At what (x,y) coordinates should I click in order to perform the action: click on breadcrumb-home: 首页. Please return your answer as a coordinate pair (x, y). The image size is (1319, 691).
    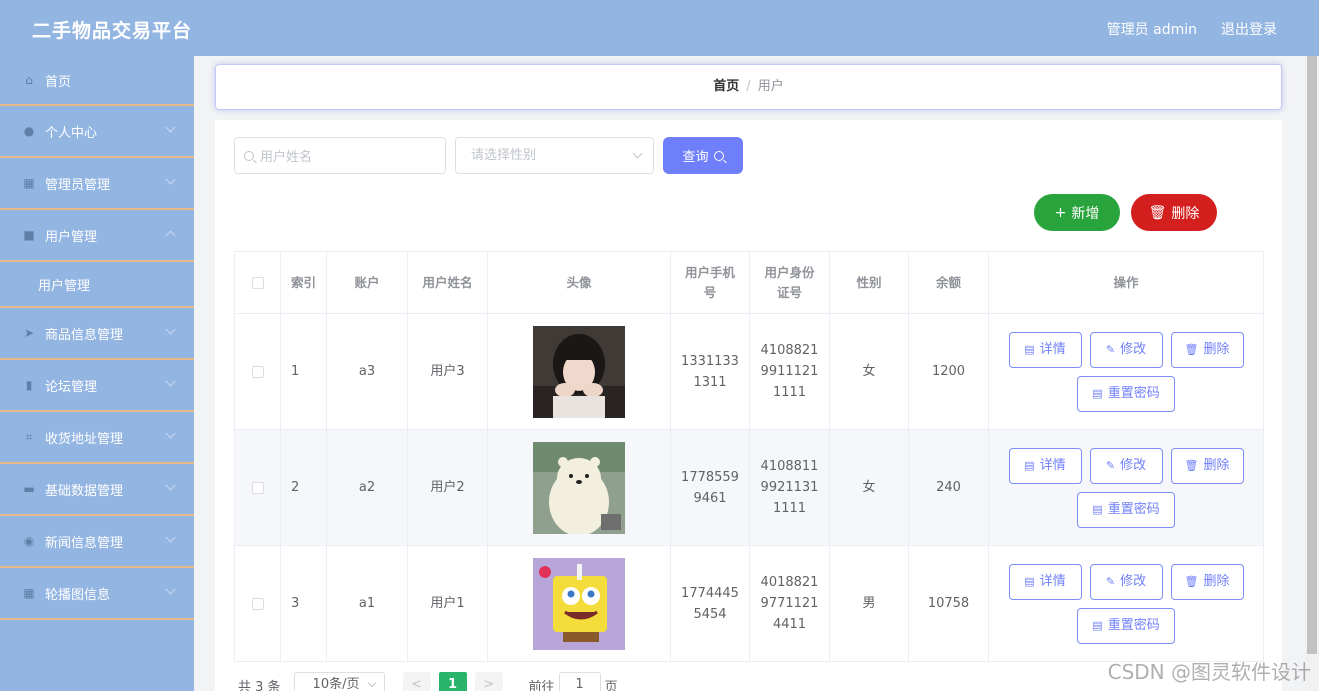
    Looking at the image, I should click on (726, 86).